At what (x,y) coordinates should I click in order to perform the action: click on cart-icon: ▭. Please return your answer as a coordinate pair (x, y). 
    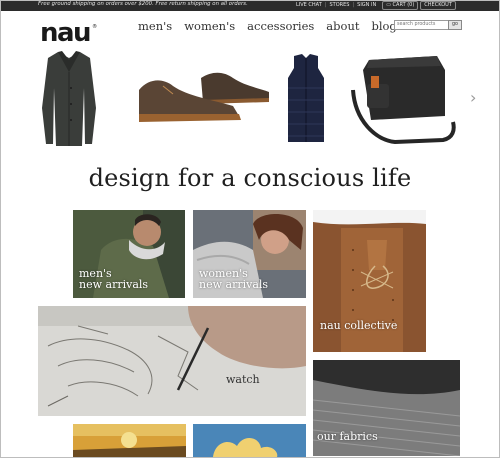
    Looking at the image, I should click on (388, 4).